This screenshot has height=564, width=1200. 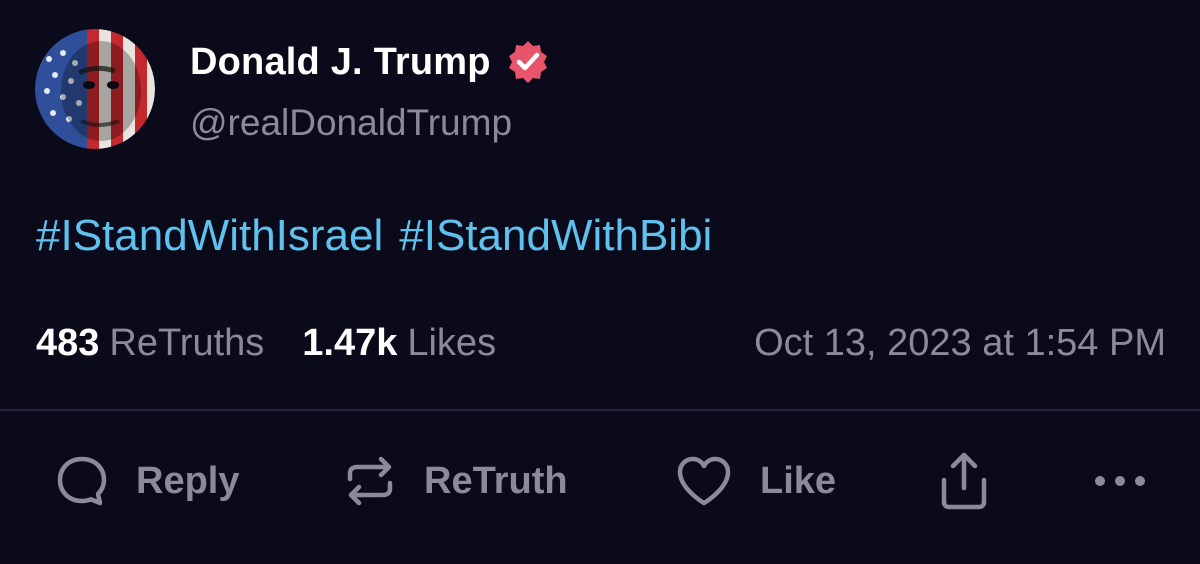 I want to click on retruths-label: ReTruths, so click(x=187, y=342).